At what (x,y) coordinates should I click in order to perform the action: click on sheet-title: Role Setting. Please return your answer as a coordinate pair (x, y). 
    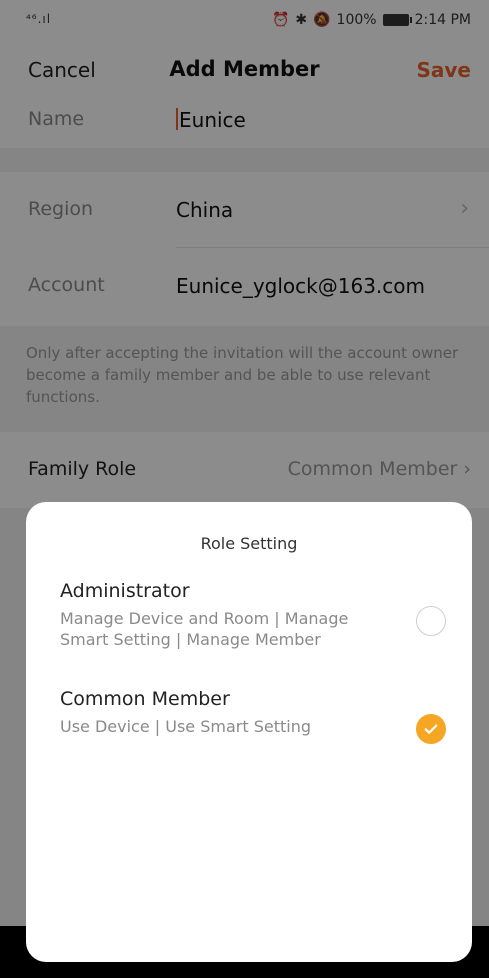
    Looking at the image, I should click on (249, 543).